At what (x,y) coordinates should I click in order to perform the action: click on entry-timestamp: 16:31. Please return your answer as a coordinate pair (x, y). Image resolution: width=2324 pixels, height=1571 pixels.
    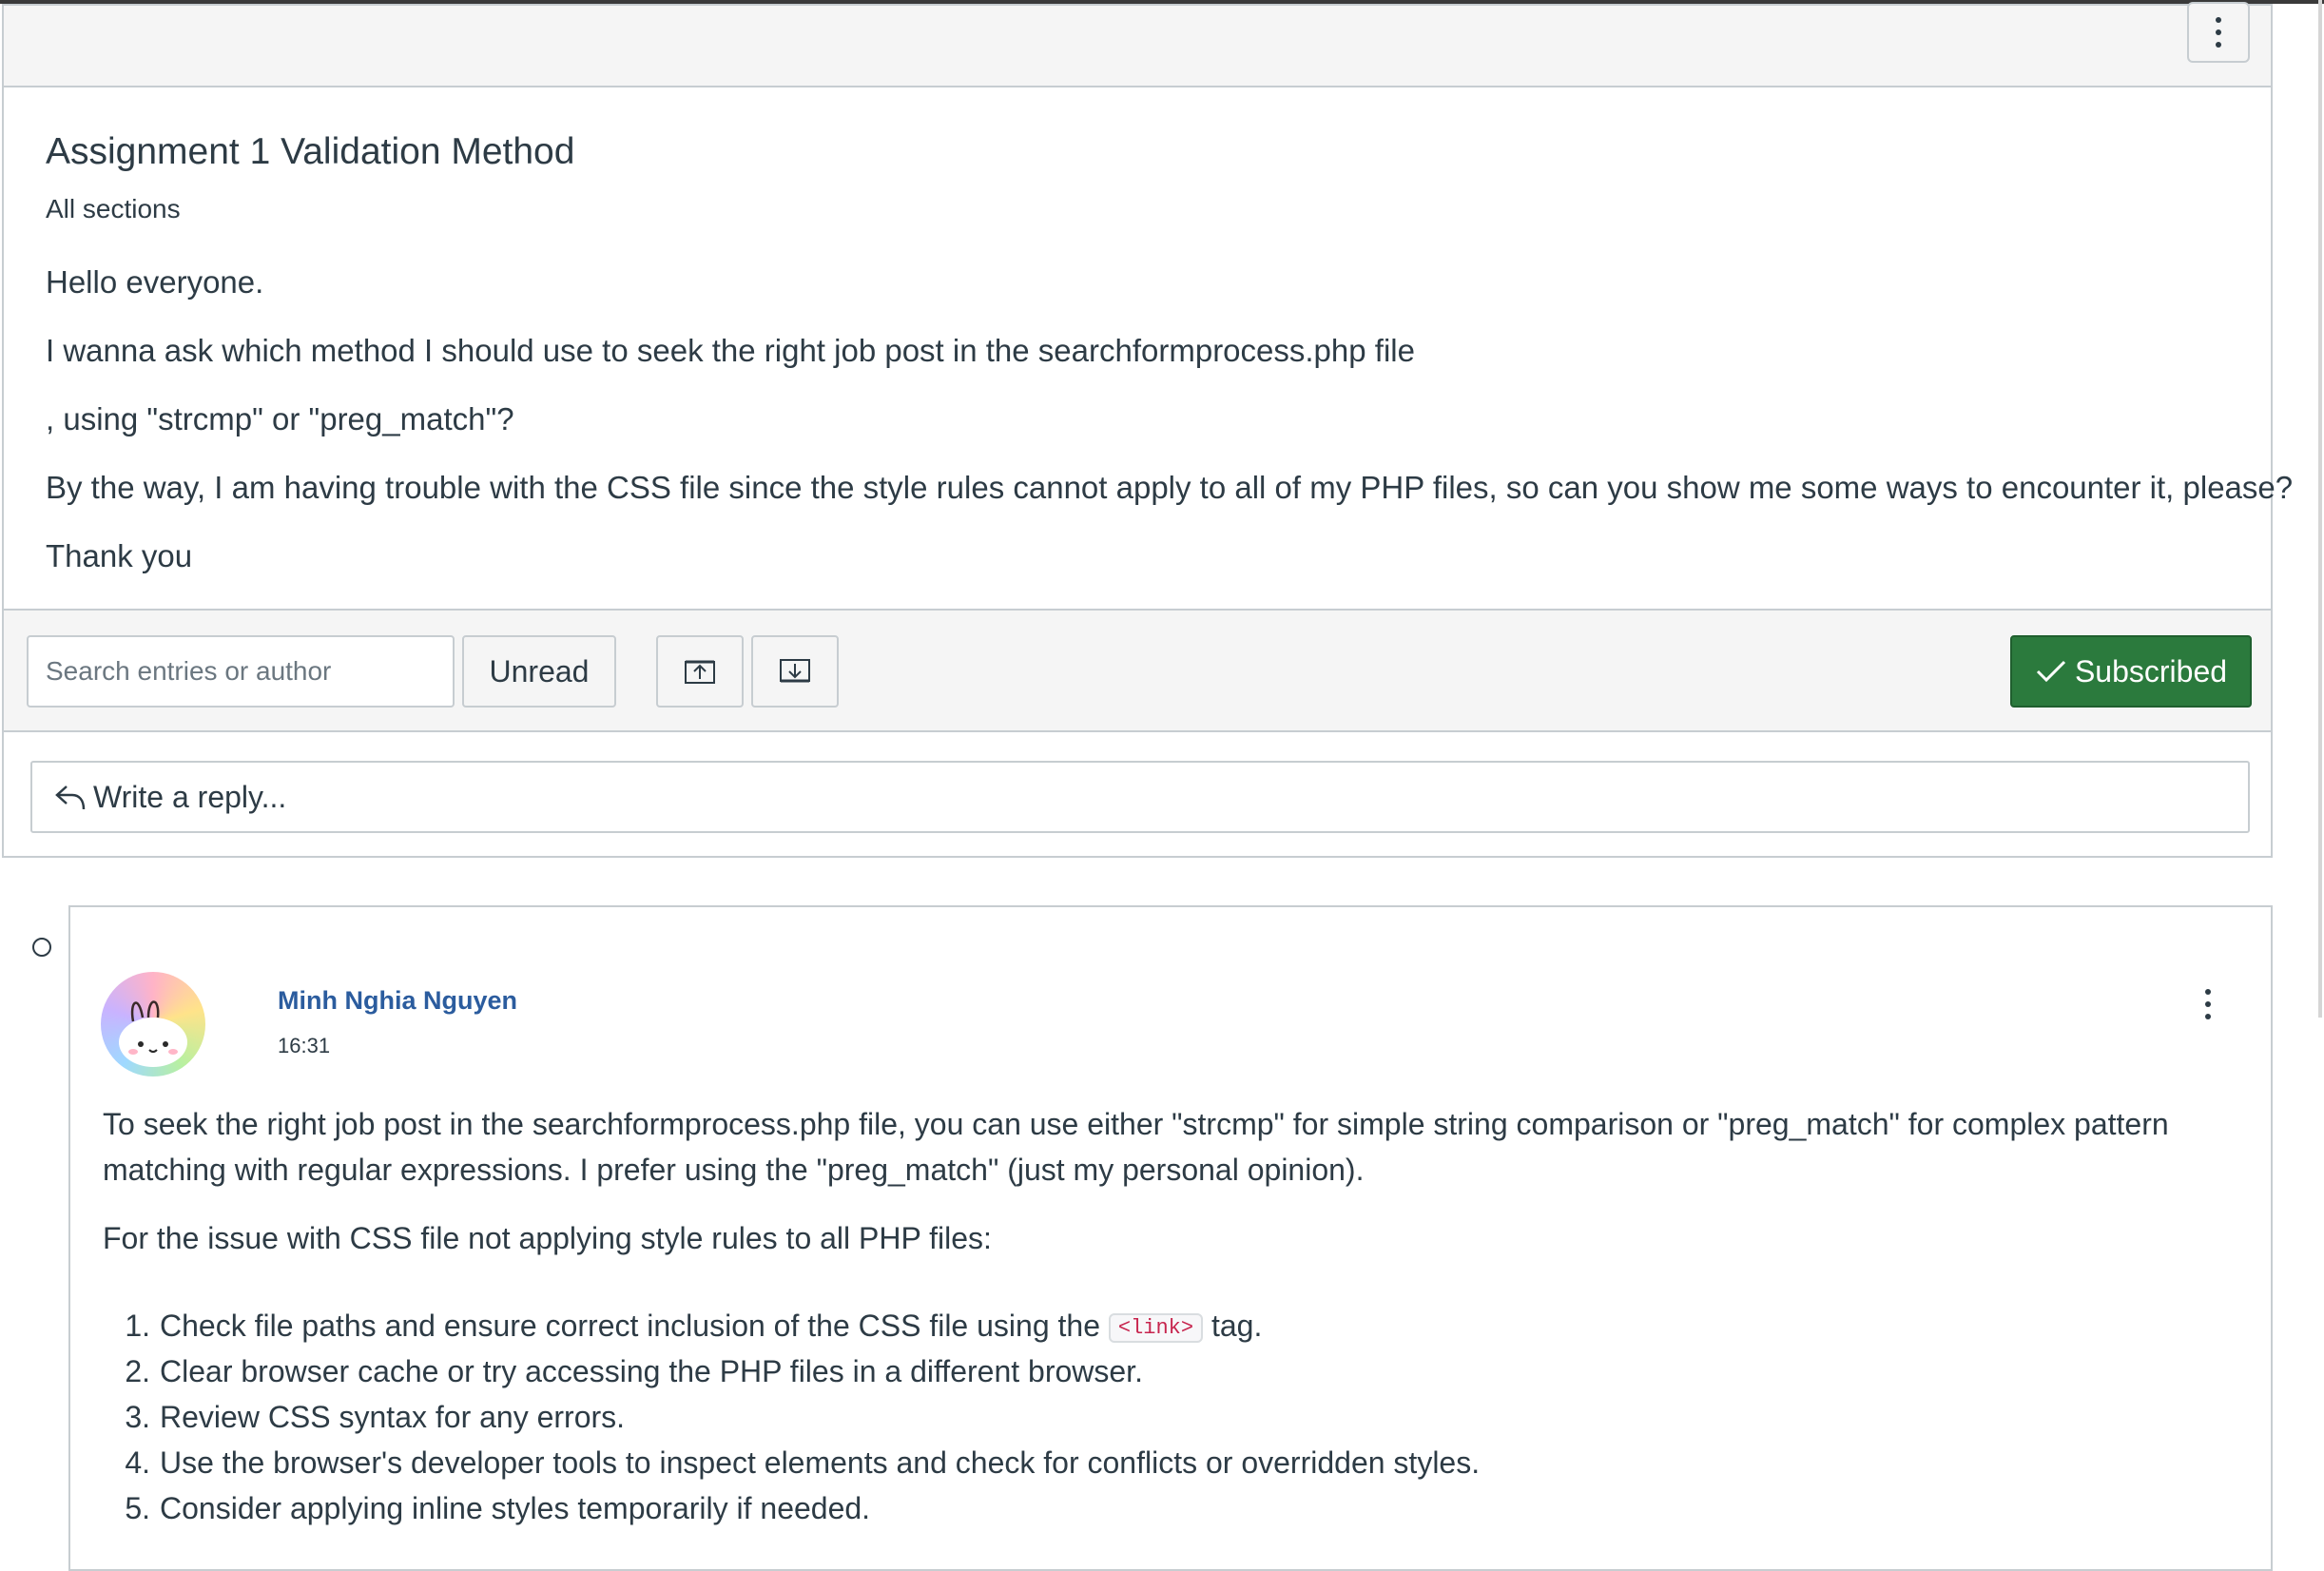
    Looking at the image, I should click on (304, 1045).